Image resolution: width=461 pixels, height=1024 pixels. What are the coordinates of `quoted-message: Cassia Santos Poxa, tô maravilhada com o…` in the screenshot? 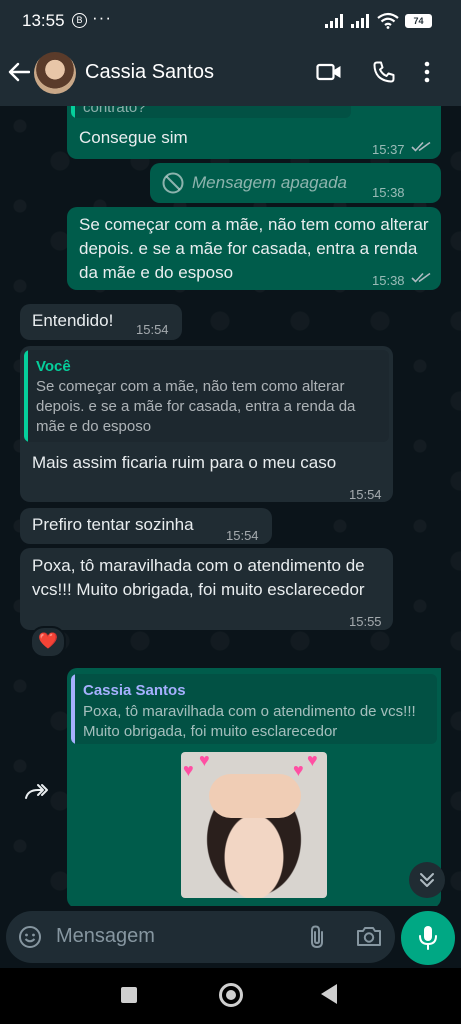 It's located at (254, 709).